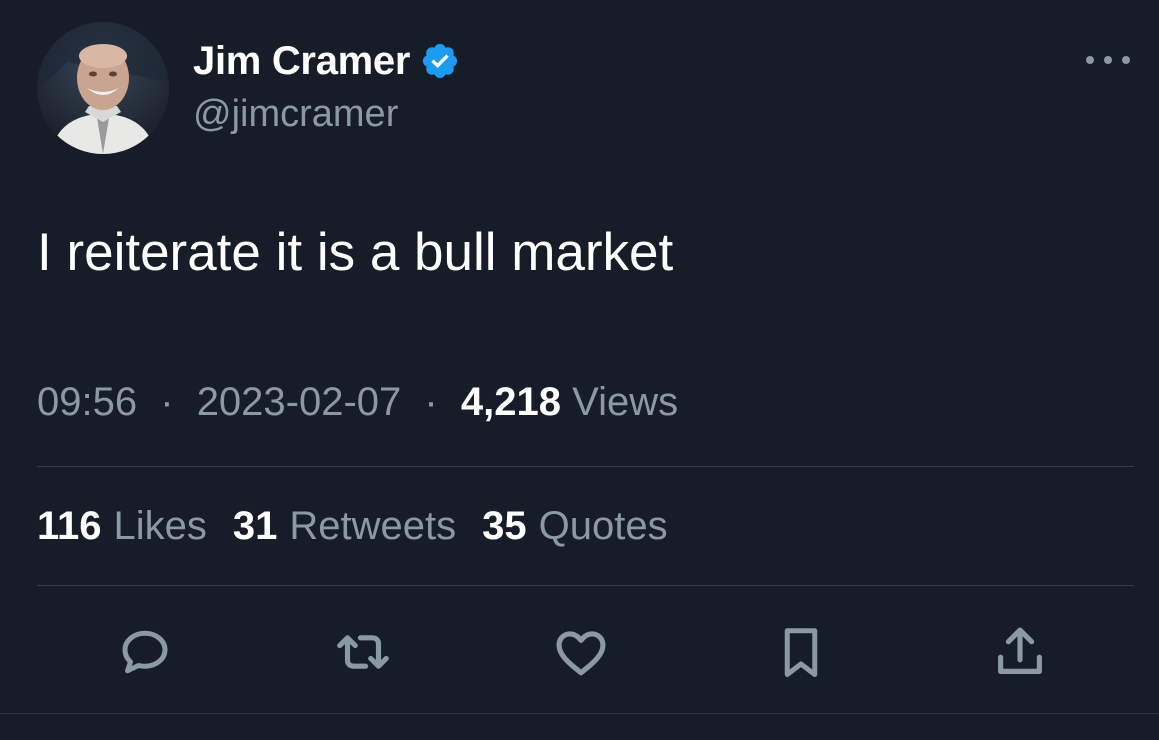 The image size is (1159, 740). I want to click on share-icon, so click(1020, 650).